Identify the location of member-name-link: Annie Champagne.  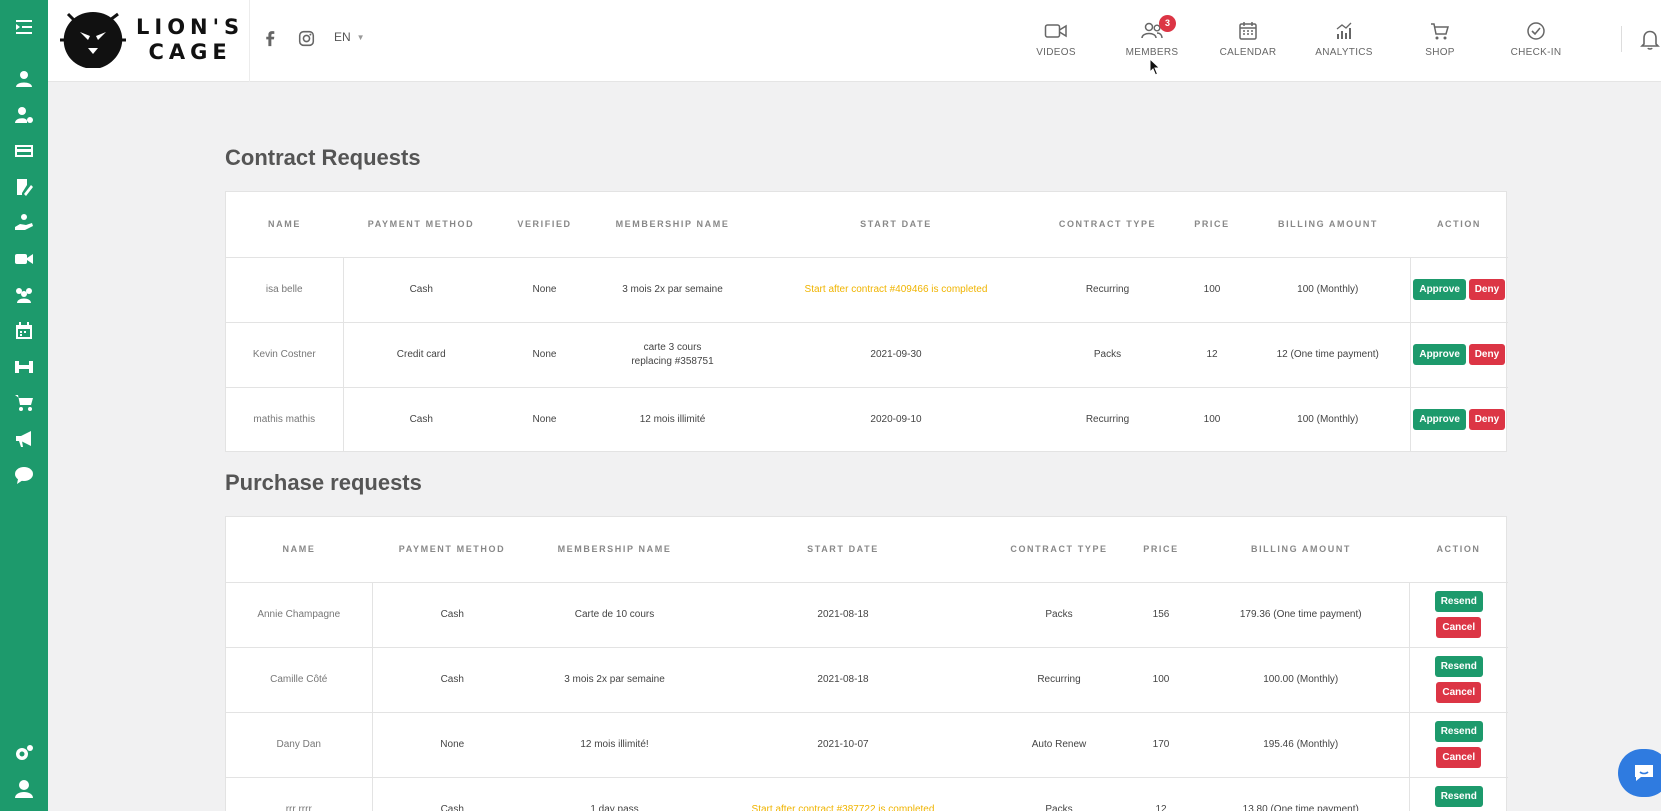
(299, 615).